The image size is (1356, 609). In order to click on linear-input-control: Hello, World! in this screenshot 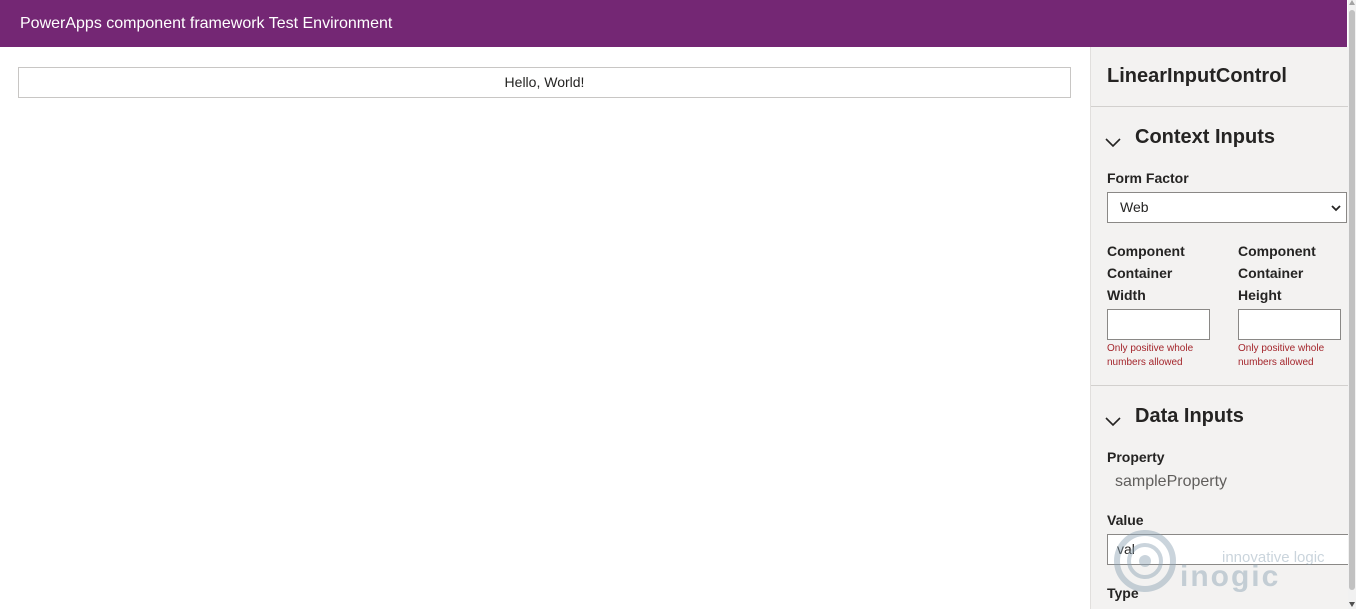, I will do `click(544, 82)`.